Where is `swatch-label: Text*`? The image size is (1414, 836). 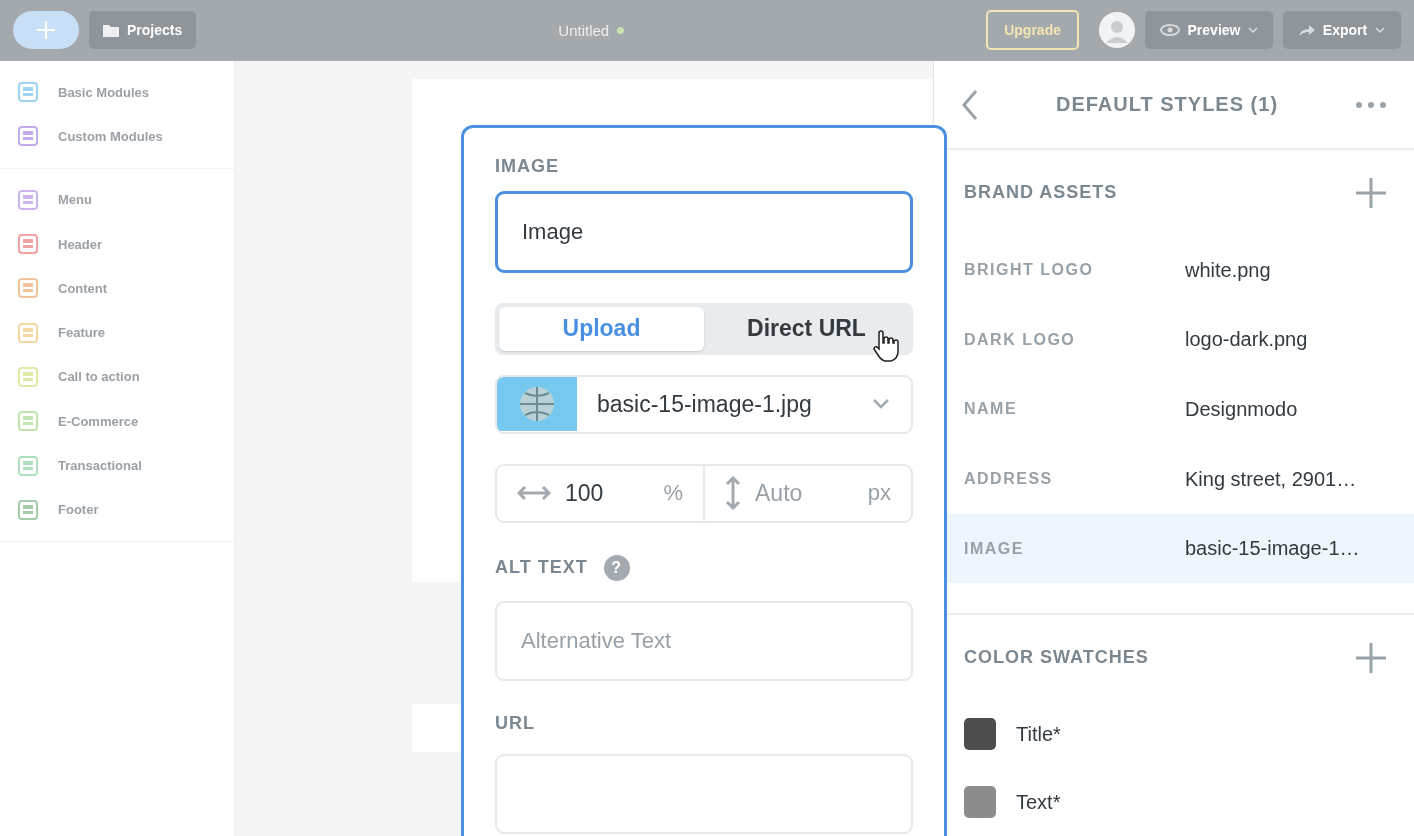
swatch-label: Text* is located at coordinates (1038, 802).